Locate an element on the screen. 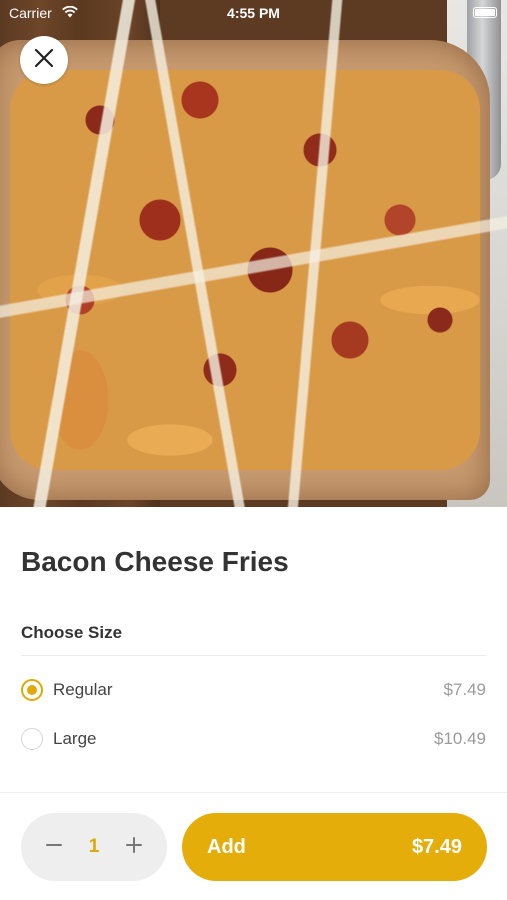 The width and height of the screenshot is (507, 900). radio-large is located at coordinates (32, 739).